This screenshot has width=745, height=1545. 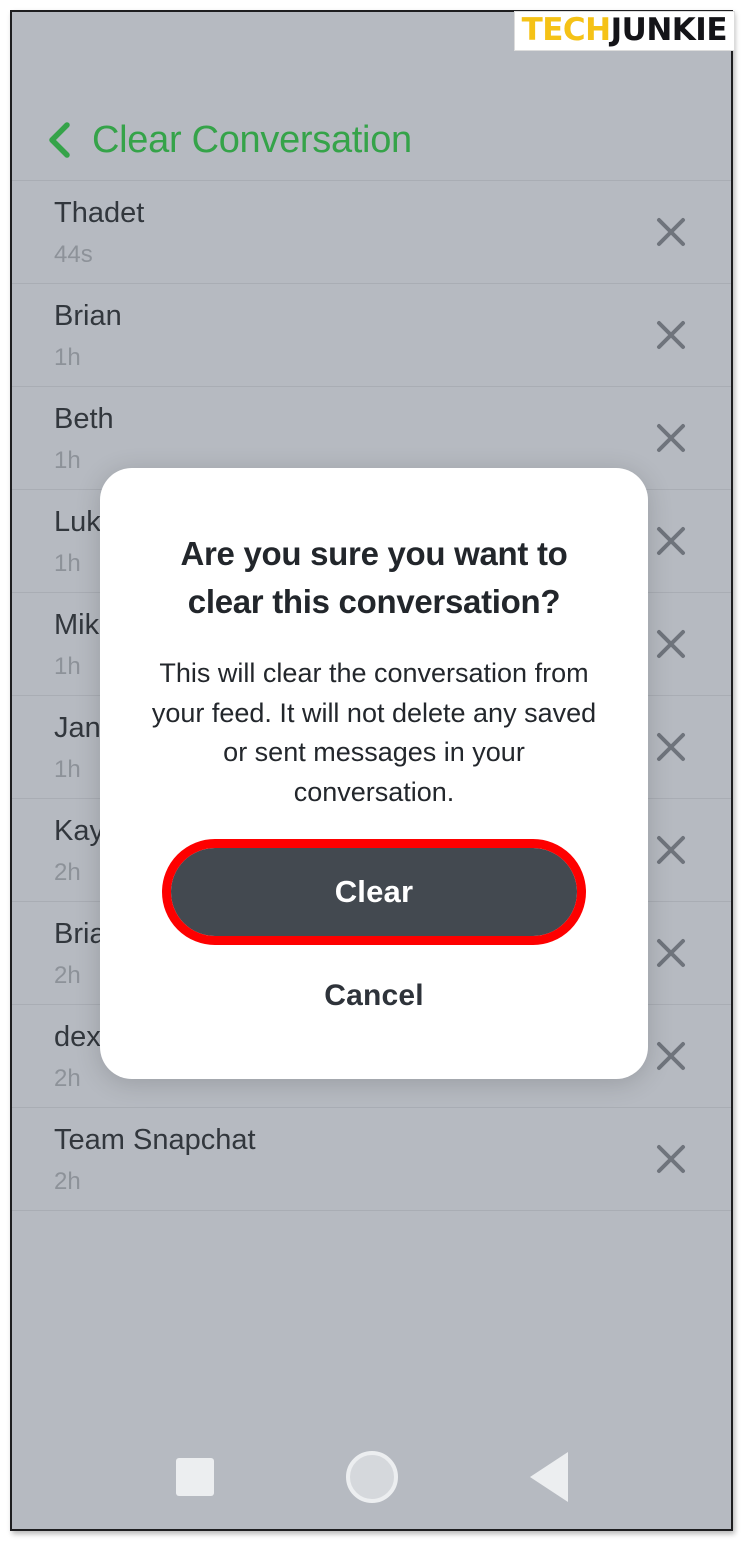 I want to click on techjunkie-watermark: TECHJUNKIE, so click(x=624, y=31).